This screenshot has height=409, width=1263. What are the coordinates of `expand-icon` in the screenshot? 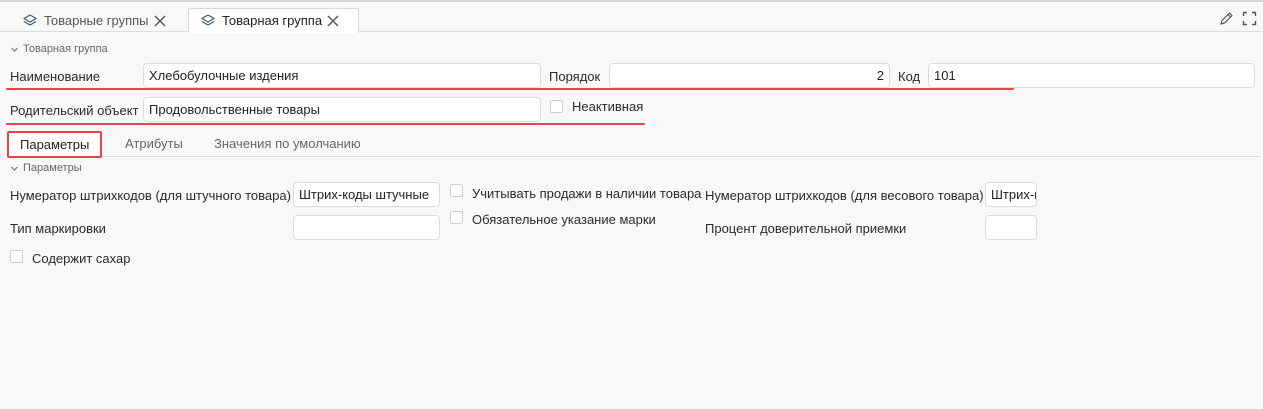 It's located at (1249, 18).